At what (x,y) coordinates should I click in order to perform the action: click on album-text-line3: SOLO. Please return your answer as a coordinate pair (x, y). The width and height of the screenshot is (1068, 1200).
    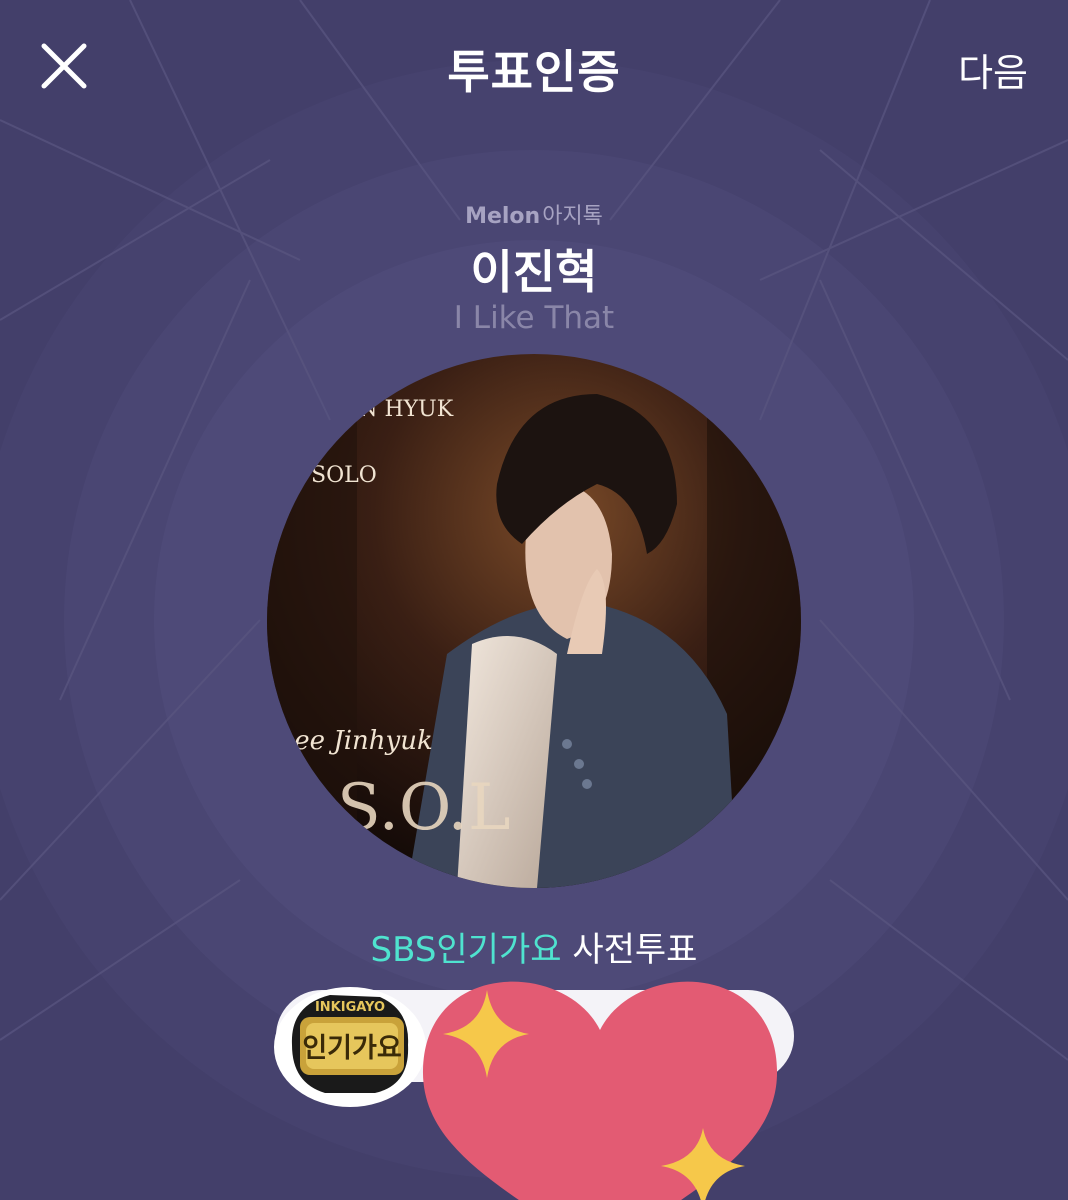
    Looking at the image, I should click on (344, 475).